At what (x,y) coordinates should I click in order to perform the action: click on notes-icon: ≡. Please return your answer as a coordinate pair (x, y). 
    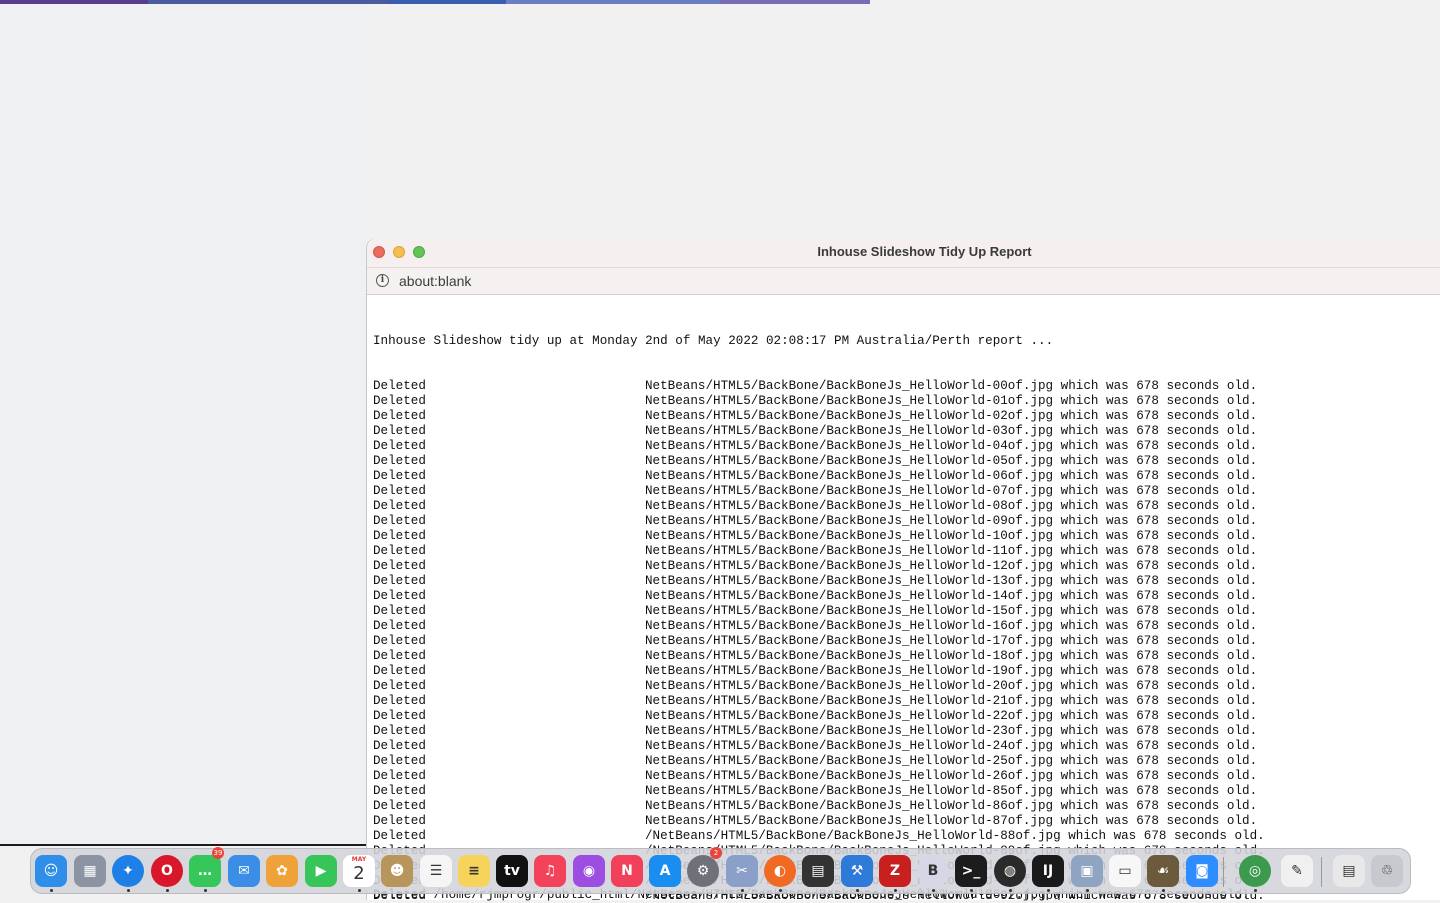
    Looking at the image, I should click on (474, 871).